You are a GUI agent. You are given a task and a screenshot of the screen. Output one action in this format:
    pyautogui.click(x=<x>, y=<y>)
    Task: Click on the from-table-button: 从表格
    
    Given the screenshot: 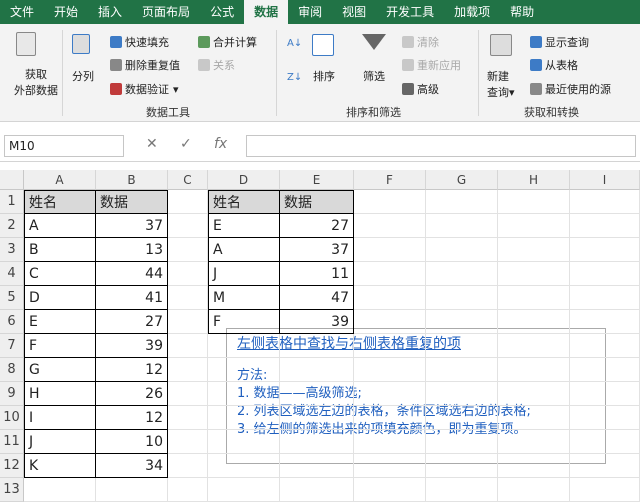 What is the action you would take?
    pyautogui.click(x=554, y=65)
    